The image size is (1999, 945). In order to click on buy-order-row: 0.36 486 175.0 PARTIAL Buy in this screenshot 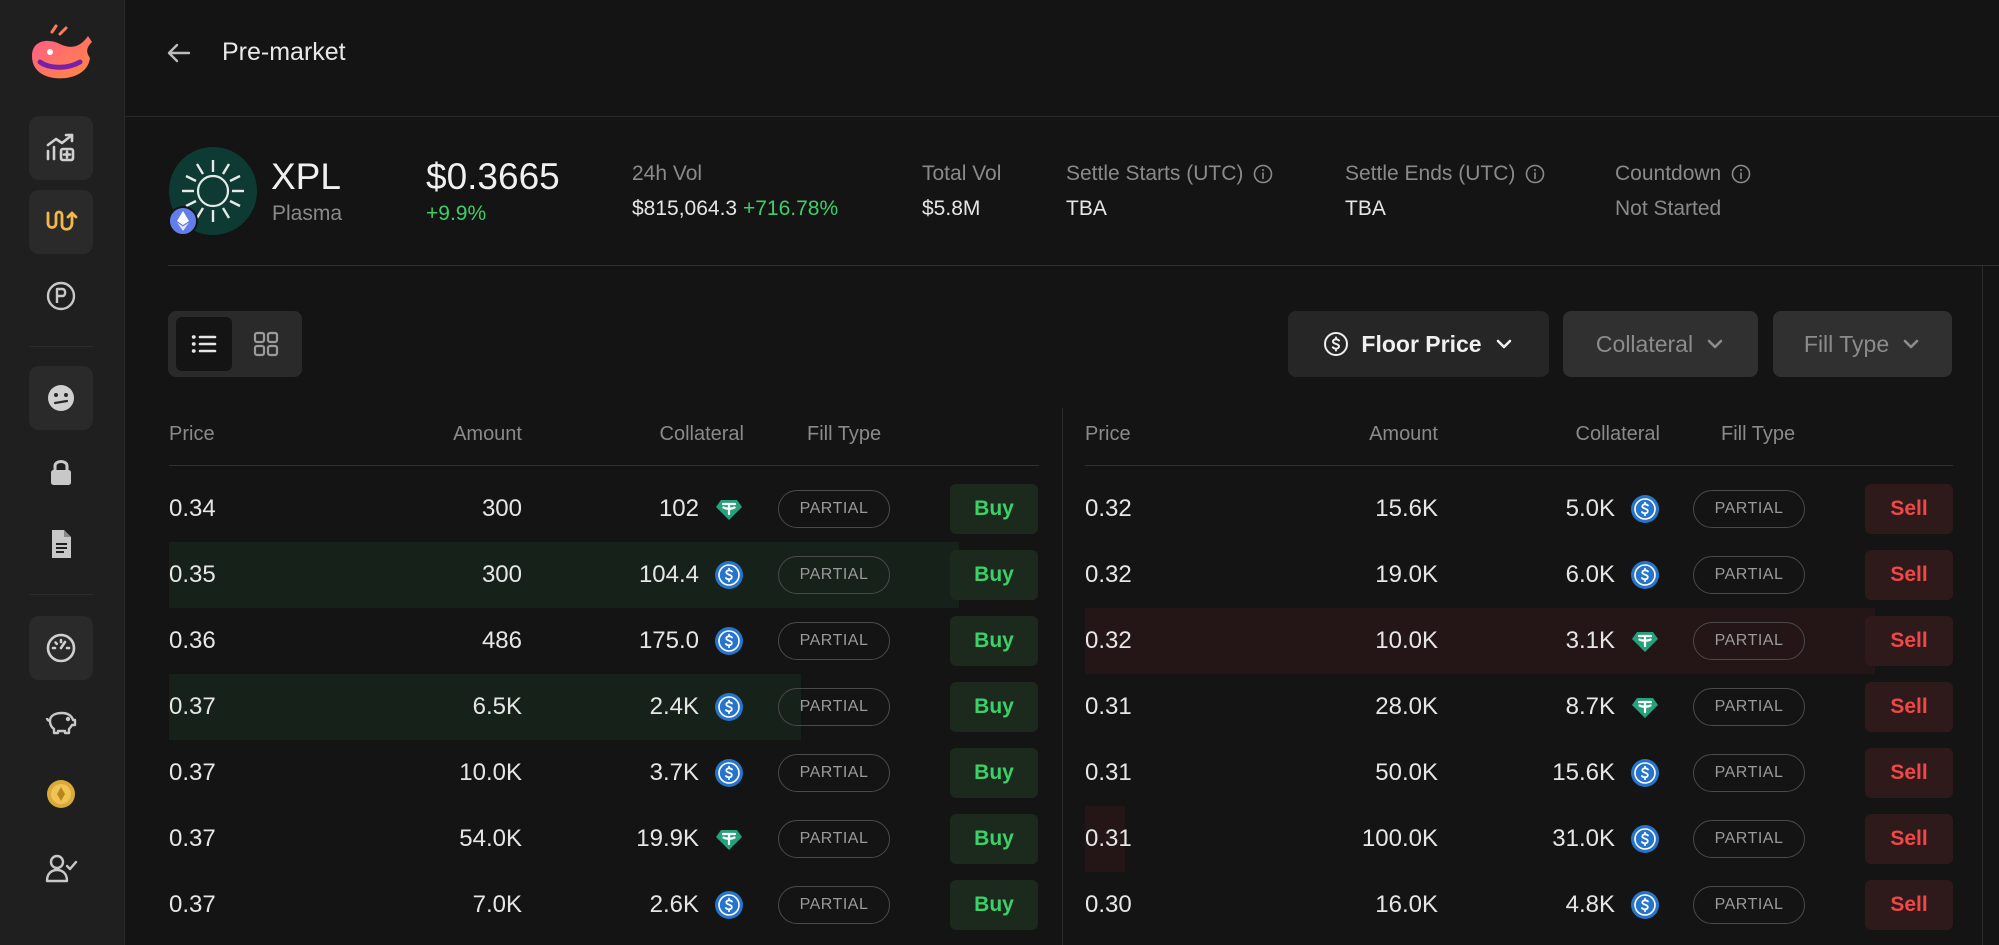, I will do `click(605, 641)`.